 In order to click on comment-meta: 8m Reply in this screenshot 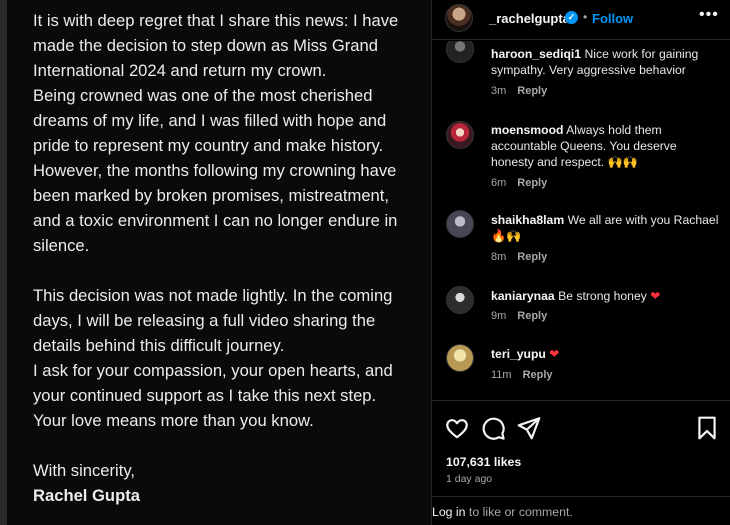, I will do `click(519, 257)`.